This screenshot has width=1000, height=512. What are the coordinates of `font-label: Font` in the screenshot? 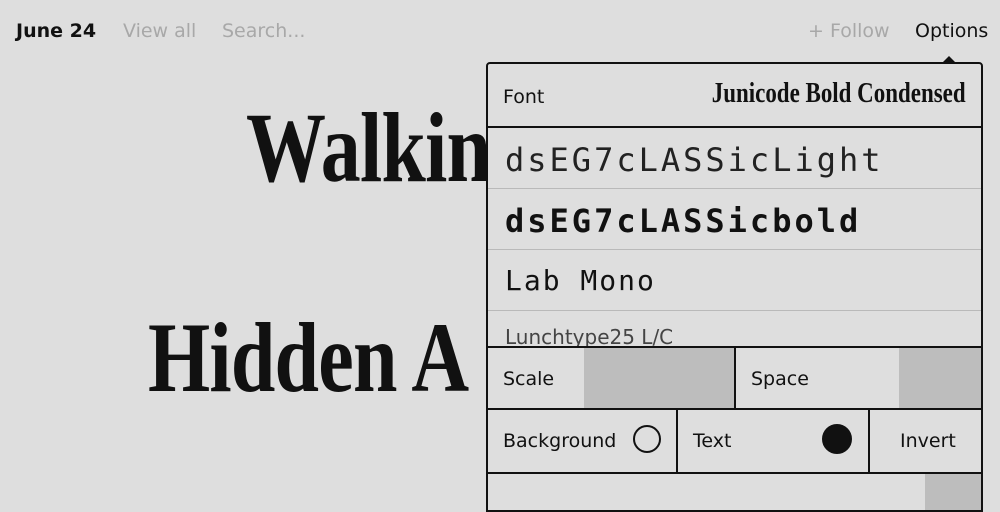 It's located at (524, 97).